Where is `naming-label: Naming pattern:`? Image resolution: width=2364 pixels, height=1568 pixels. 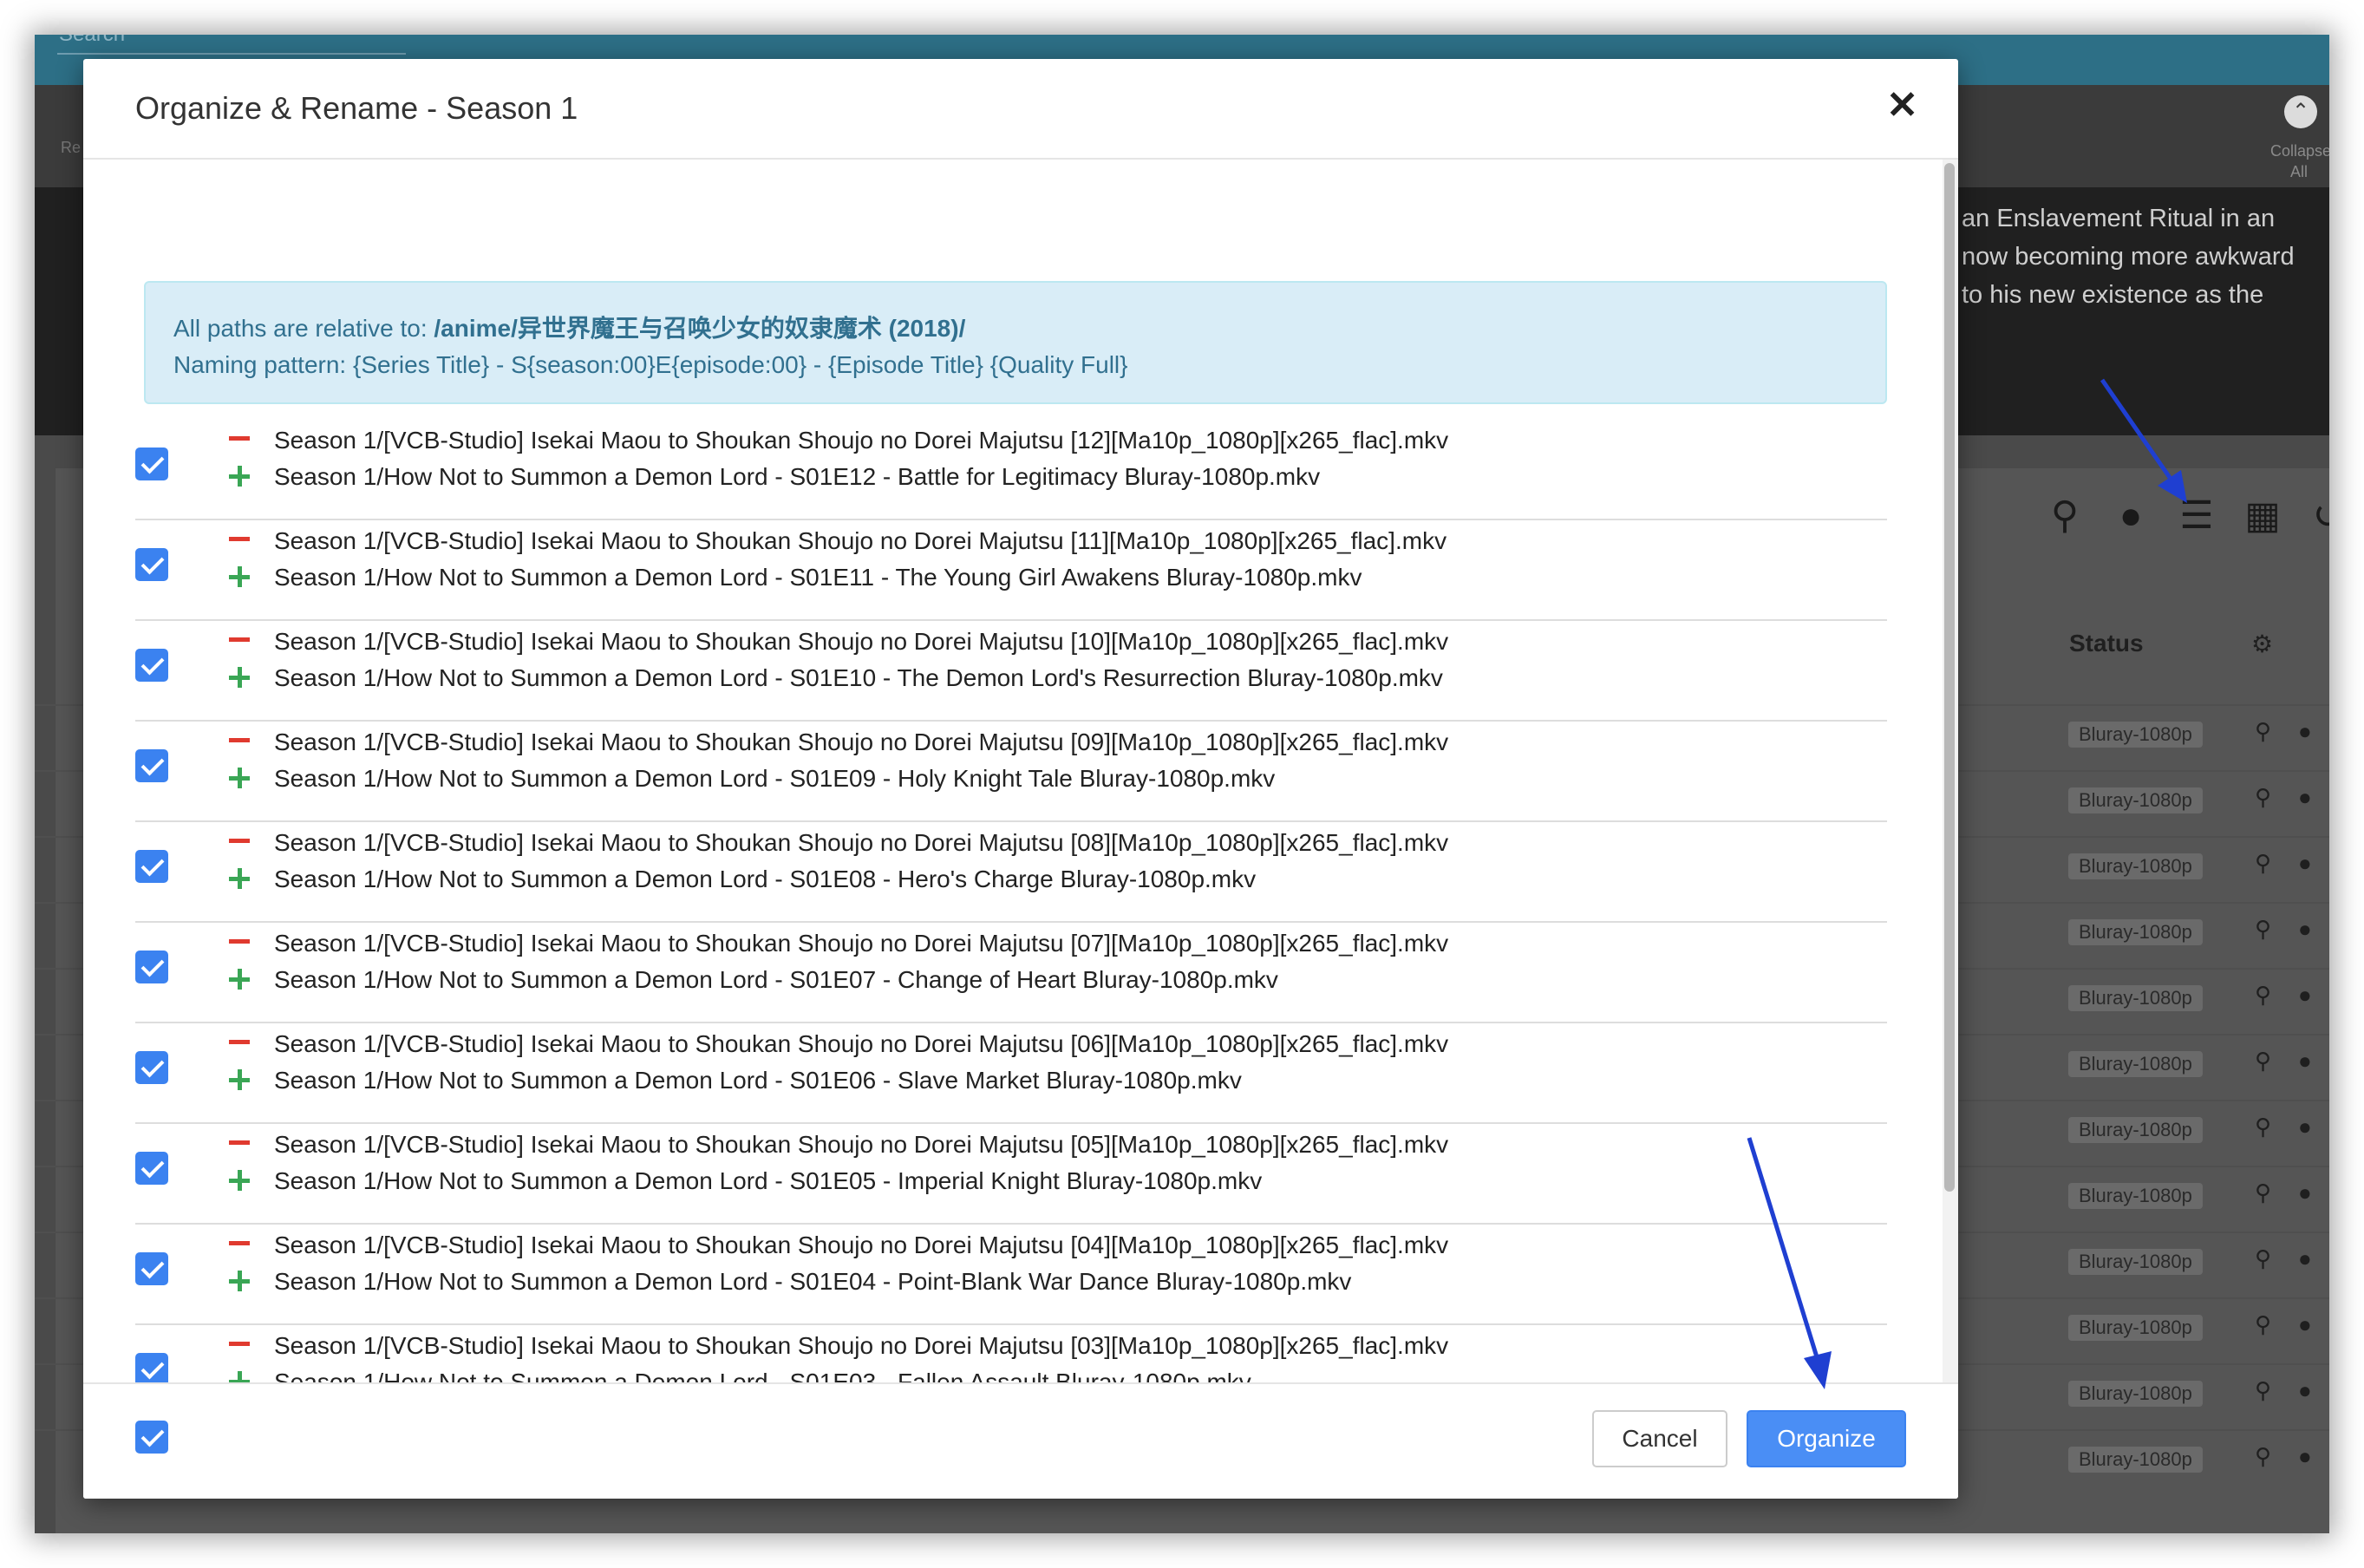
naming-label: Naming pattern: is located at coordinates (260, 365).